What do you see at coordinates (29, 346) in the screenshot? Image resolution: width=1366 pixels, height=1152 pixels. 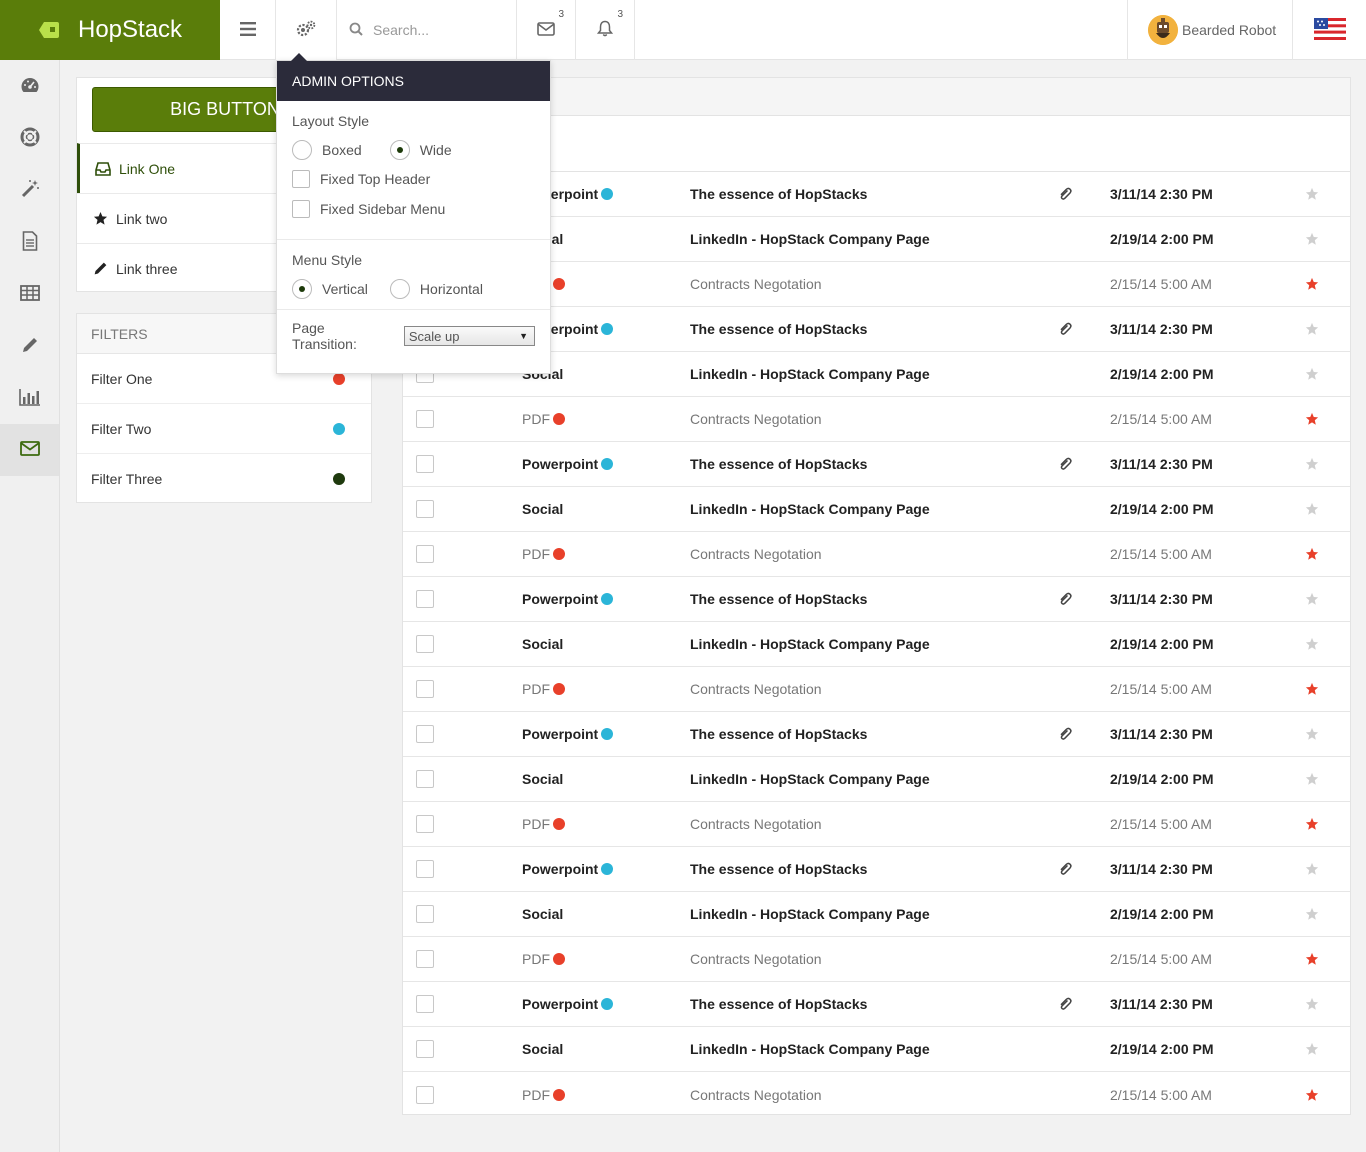 I see `sidebar-item-forms` at bounding box center [29, 346].